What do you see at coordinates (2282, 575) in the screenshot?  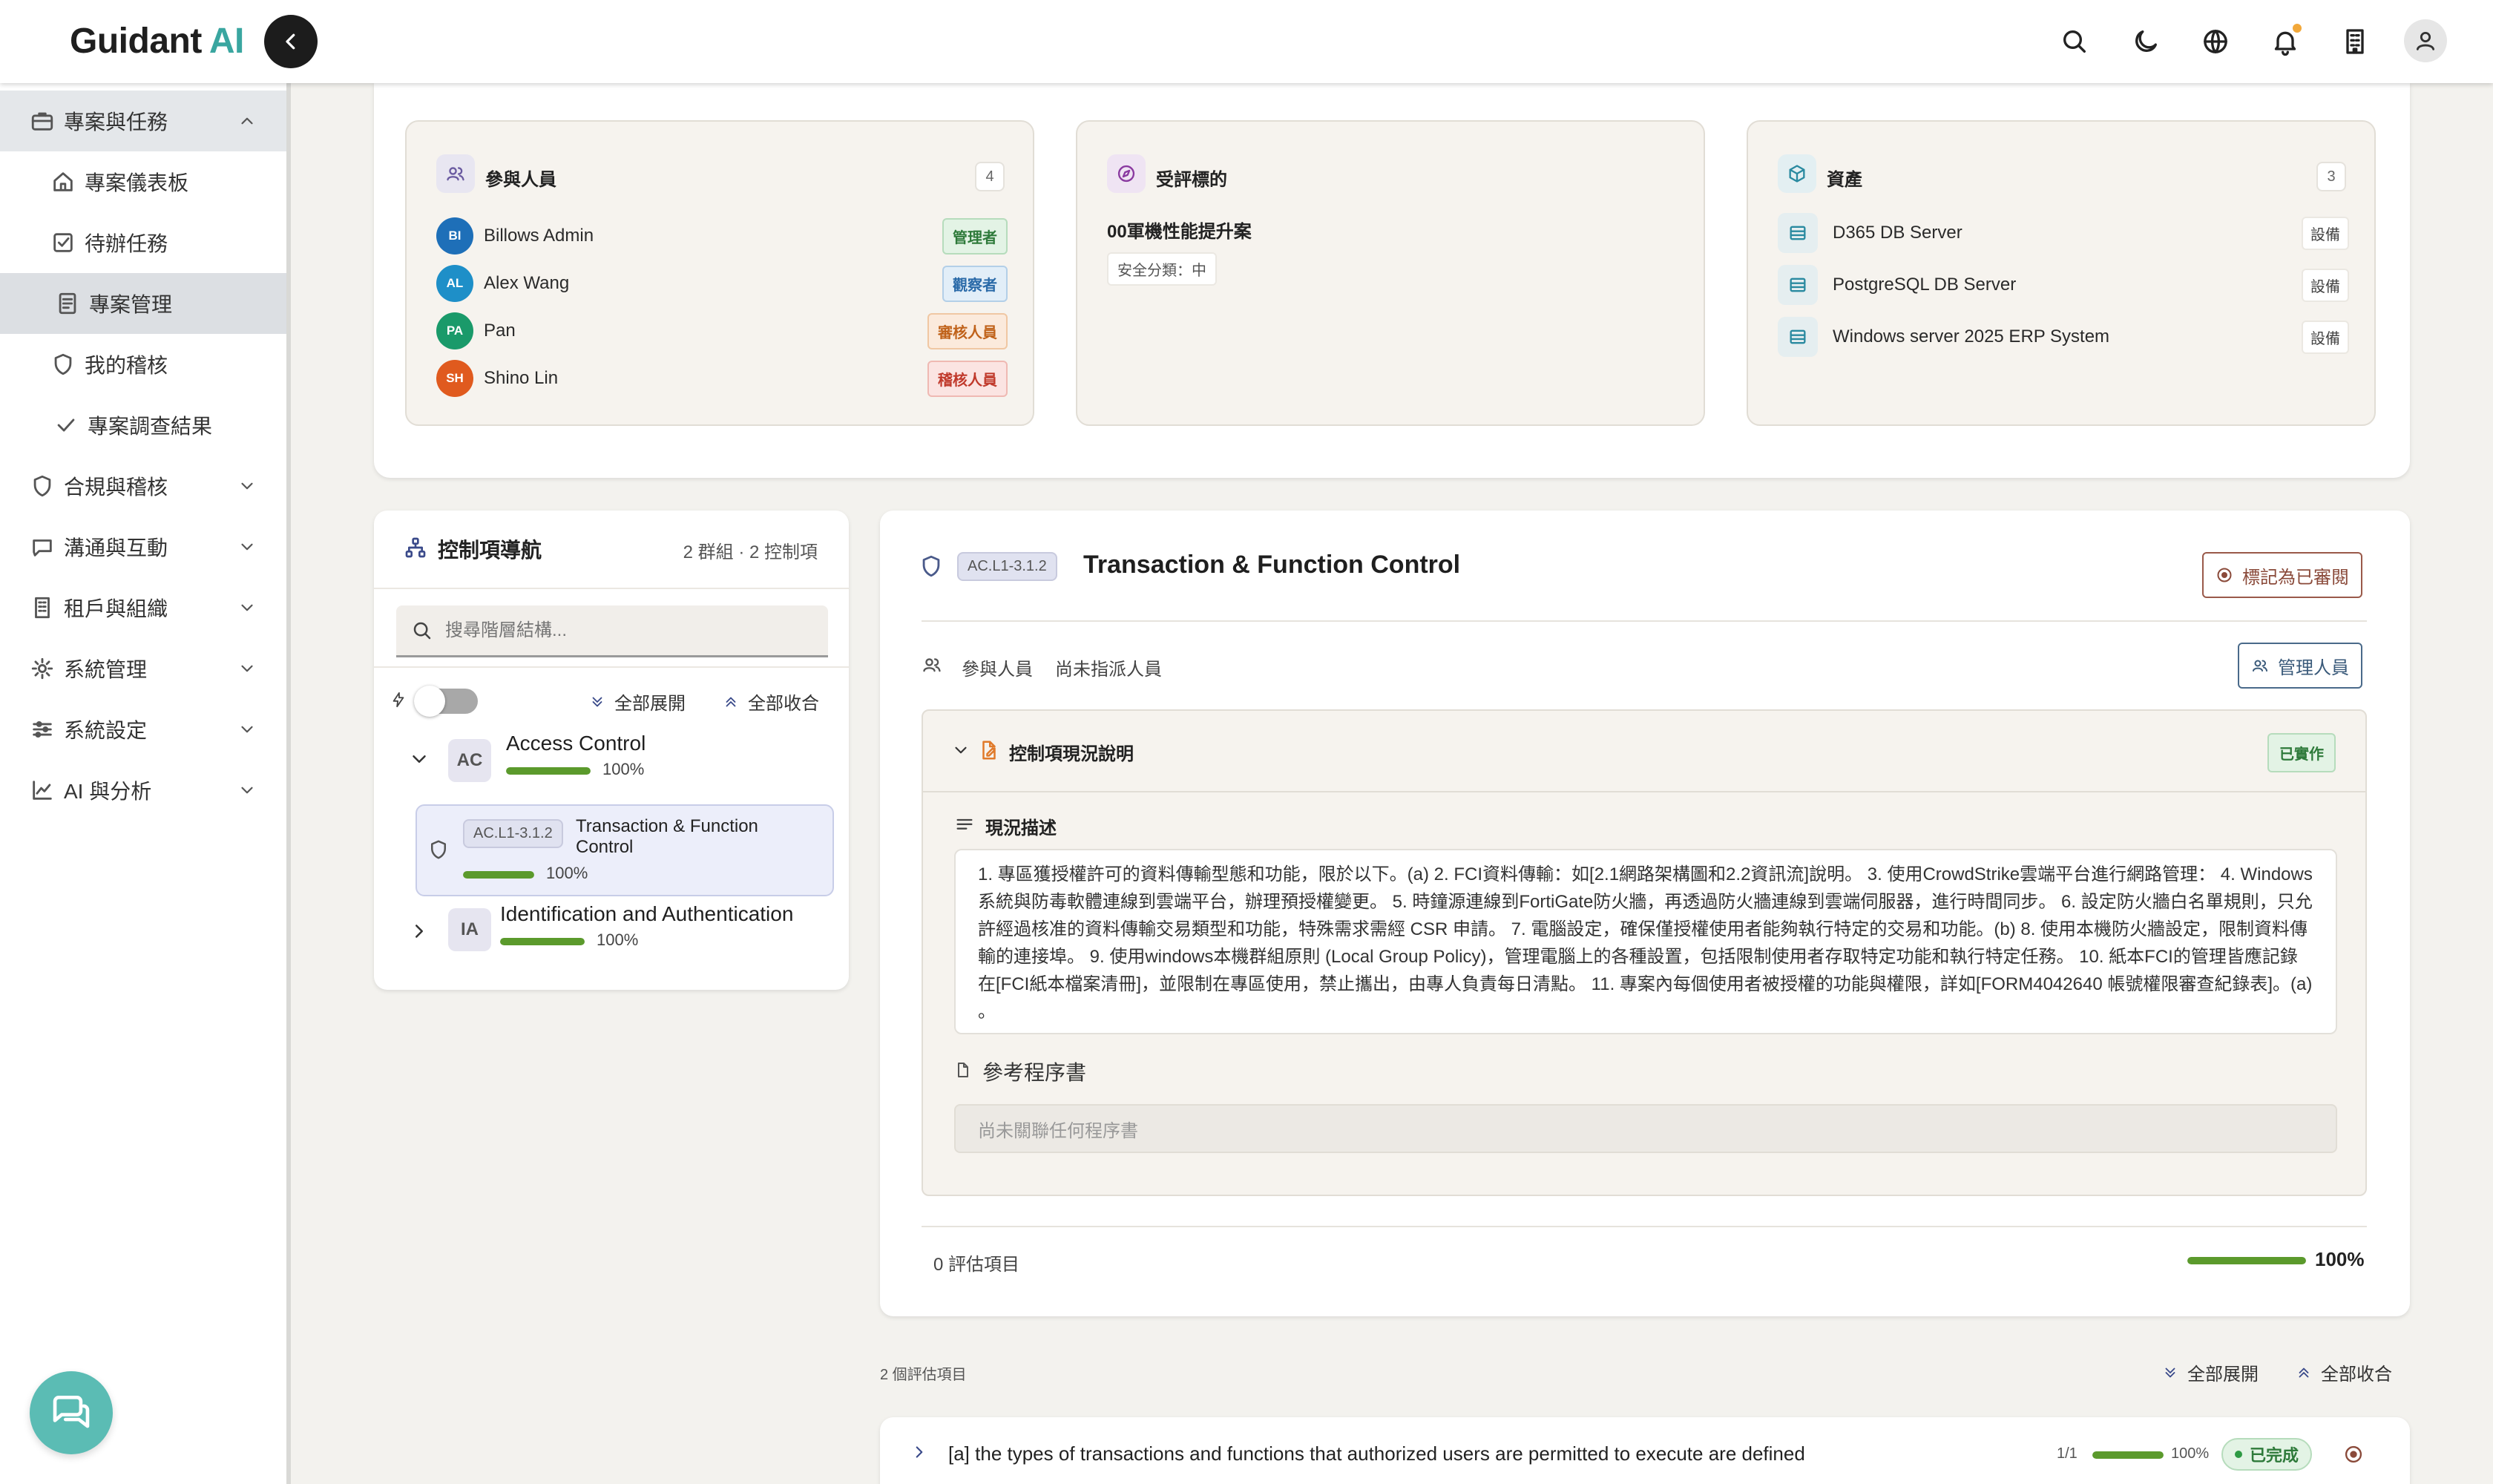 I see `mark-reviewed-button: 標記為已審閱` at bounding box center [2282, 575].